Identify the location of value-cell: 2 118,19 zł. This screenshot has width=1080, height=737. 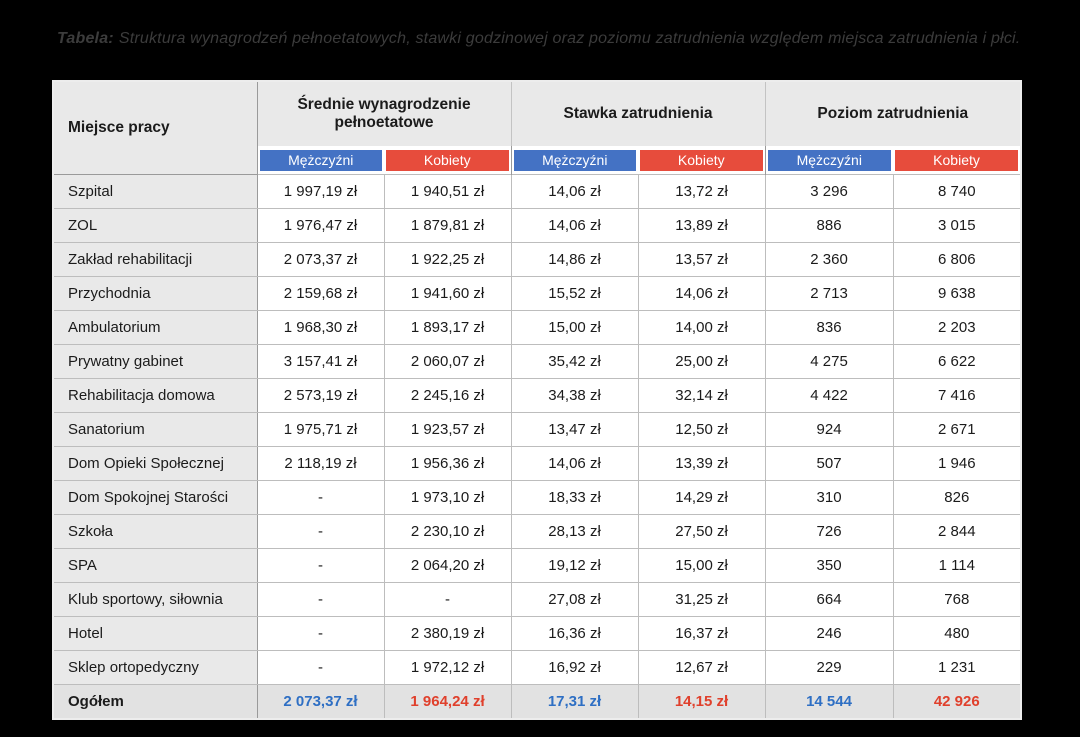
(320, 463).